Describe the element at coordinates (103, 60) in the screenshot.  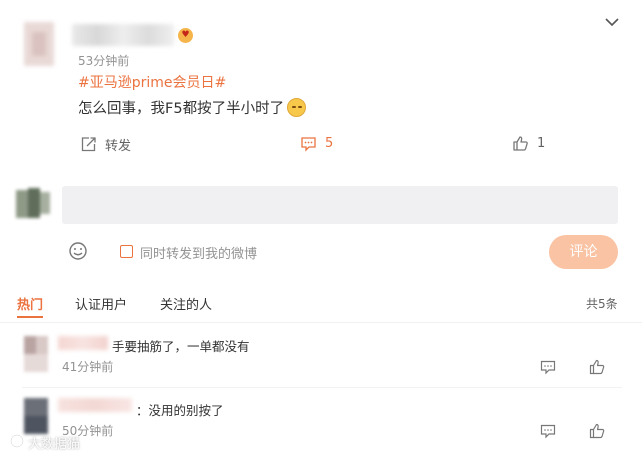
I see `post-timestamp: 53分钟前` at that location.